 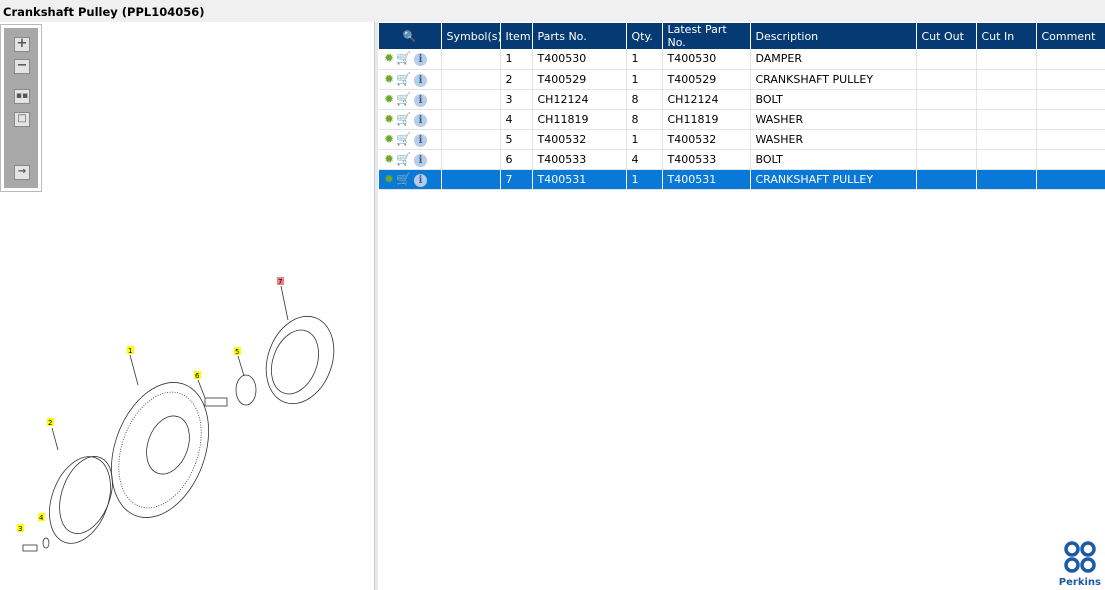 What do you see at coordinates (41, 518) in the screenshot?
I see `callout-4: 4` at bounding box center [41, 518].